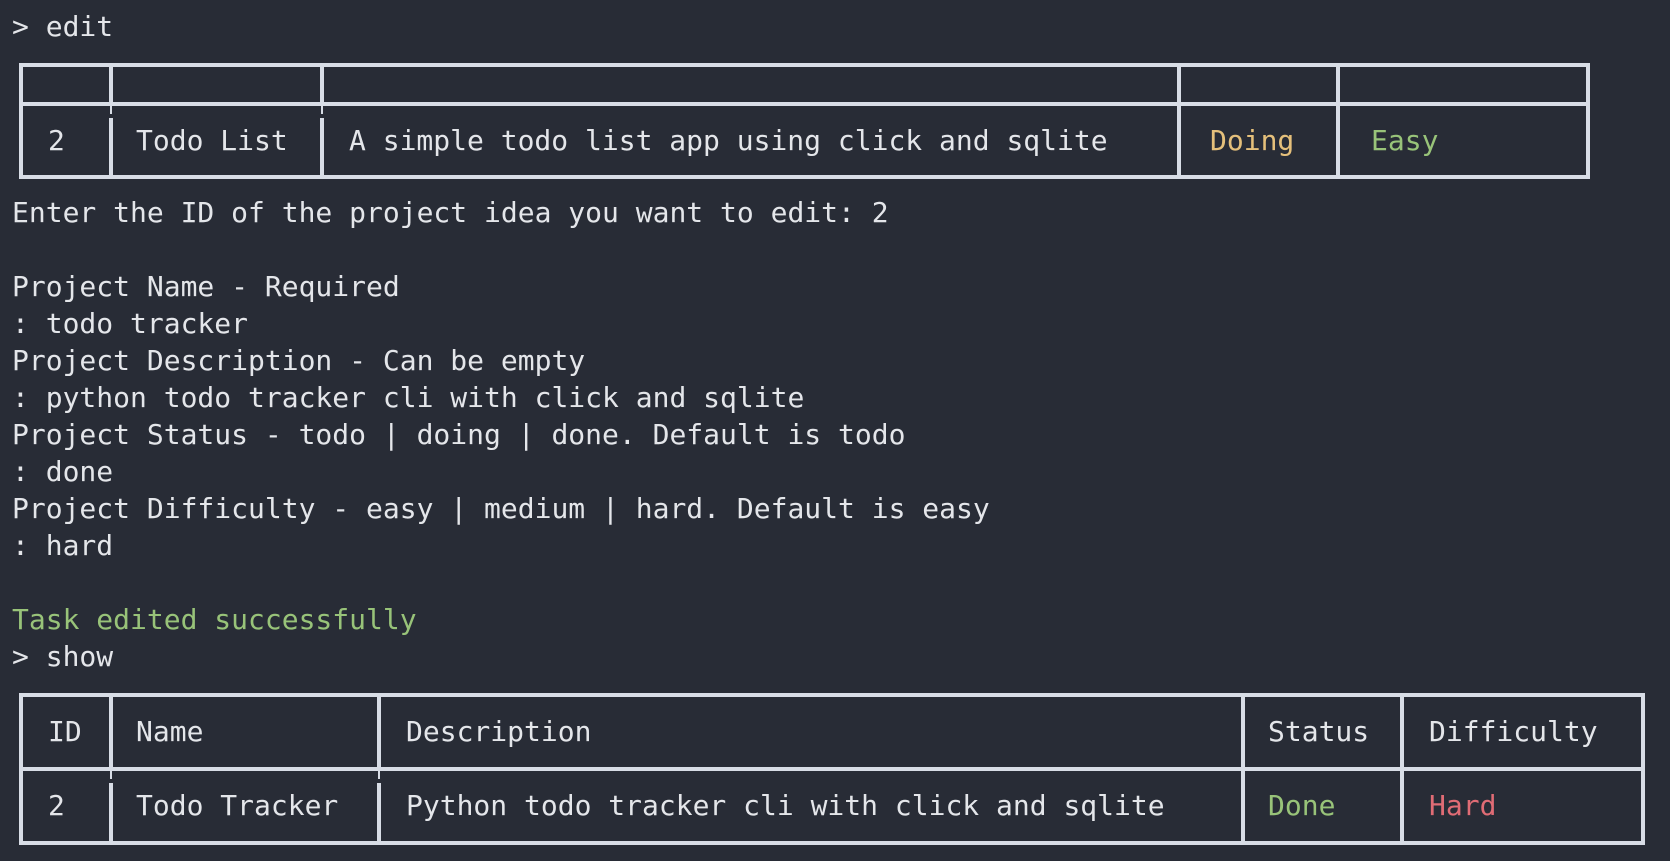 The height and width of the screenshot is (861, 1670). Describe the element at coordinates (63, 656) in the screenshot. I see `command-show: > show` at that location.